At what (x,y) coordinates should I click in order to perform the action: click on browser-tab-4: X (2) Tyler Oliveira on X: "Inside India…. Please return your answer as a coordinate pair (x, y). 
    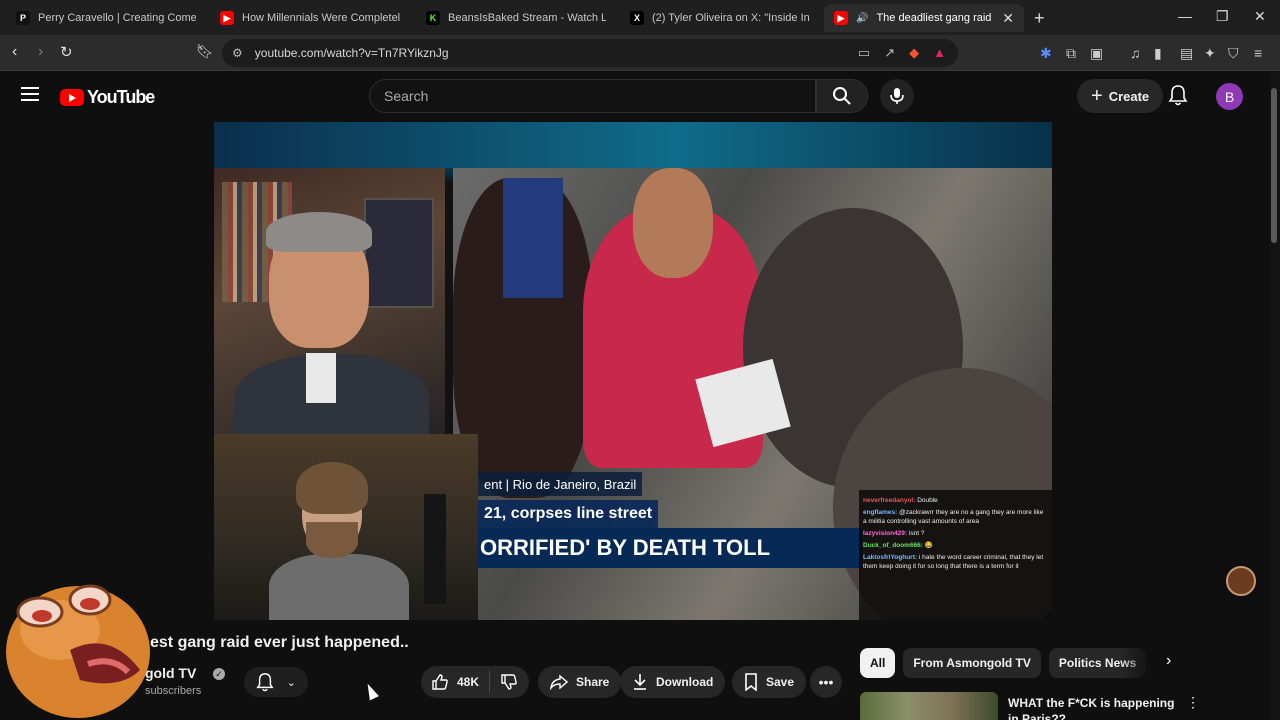
    Looking at the image, I should click on (720, 18).